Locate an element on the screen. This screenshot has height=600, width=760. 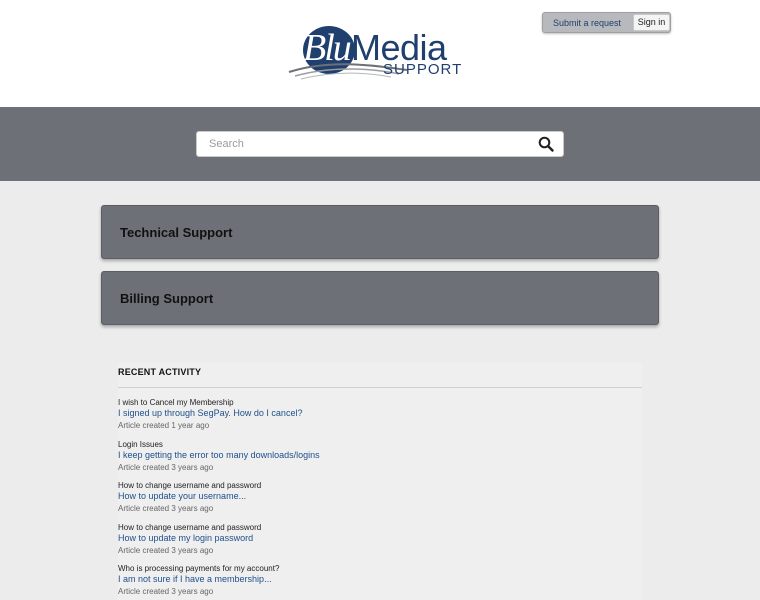
category-technical-support: Technical Support is located at coordinates (380, 232).